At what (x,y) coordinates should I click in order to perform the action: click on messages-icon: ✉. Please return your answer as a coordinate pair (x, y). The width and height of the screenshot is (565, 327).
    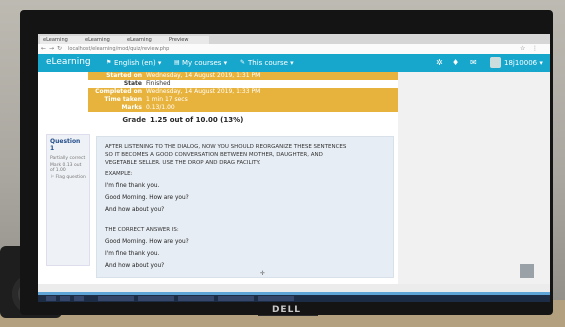
    Looking at the image, I should click on (473, 62).